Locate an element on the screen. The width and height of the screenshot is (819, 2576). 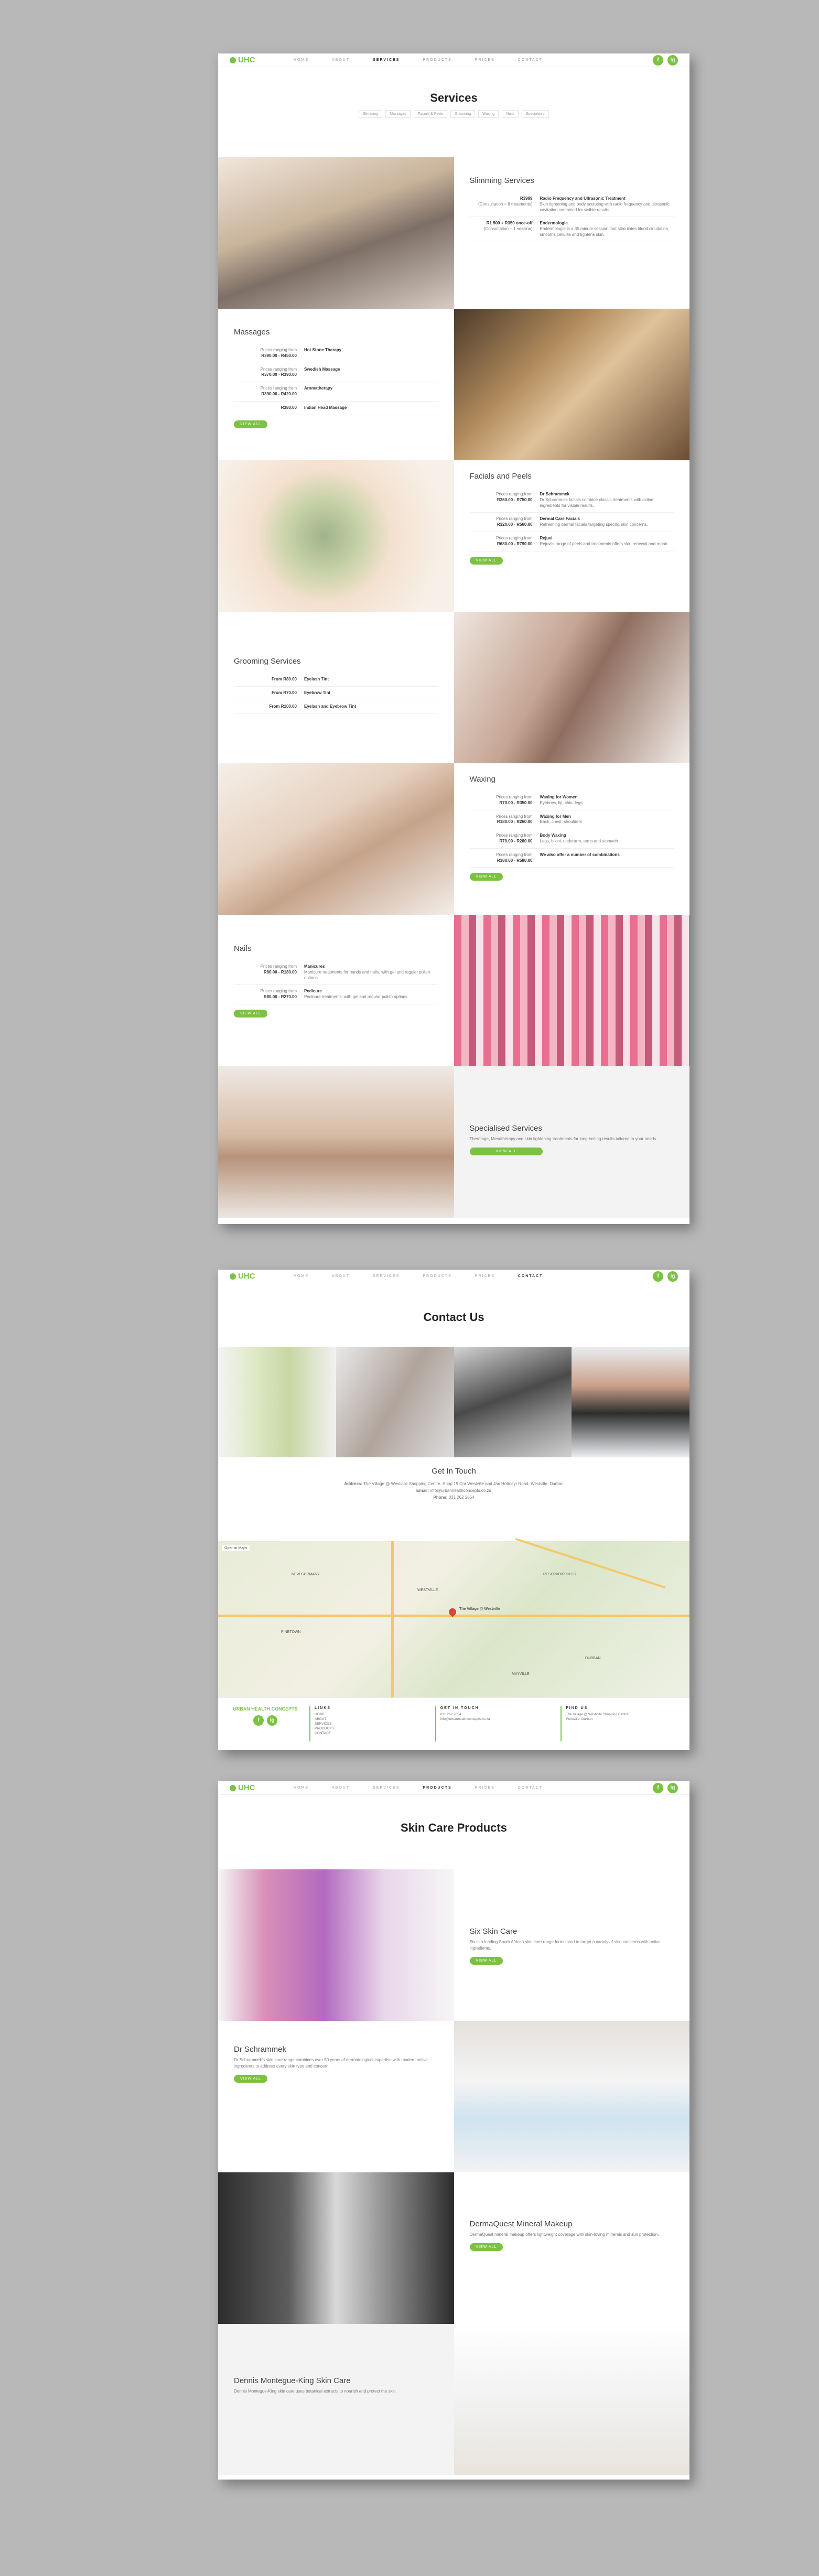
map-place-label: WESTVILLE is located at coordinates (428, 1590).